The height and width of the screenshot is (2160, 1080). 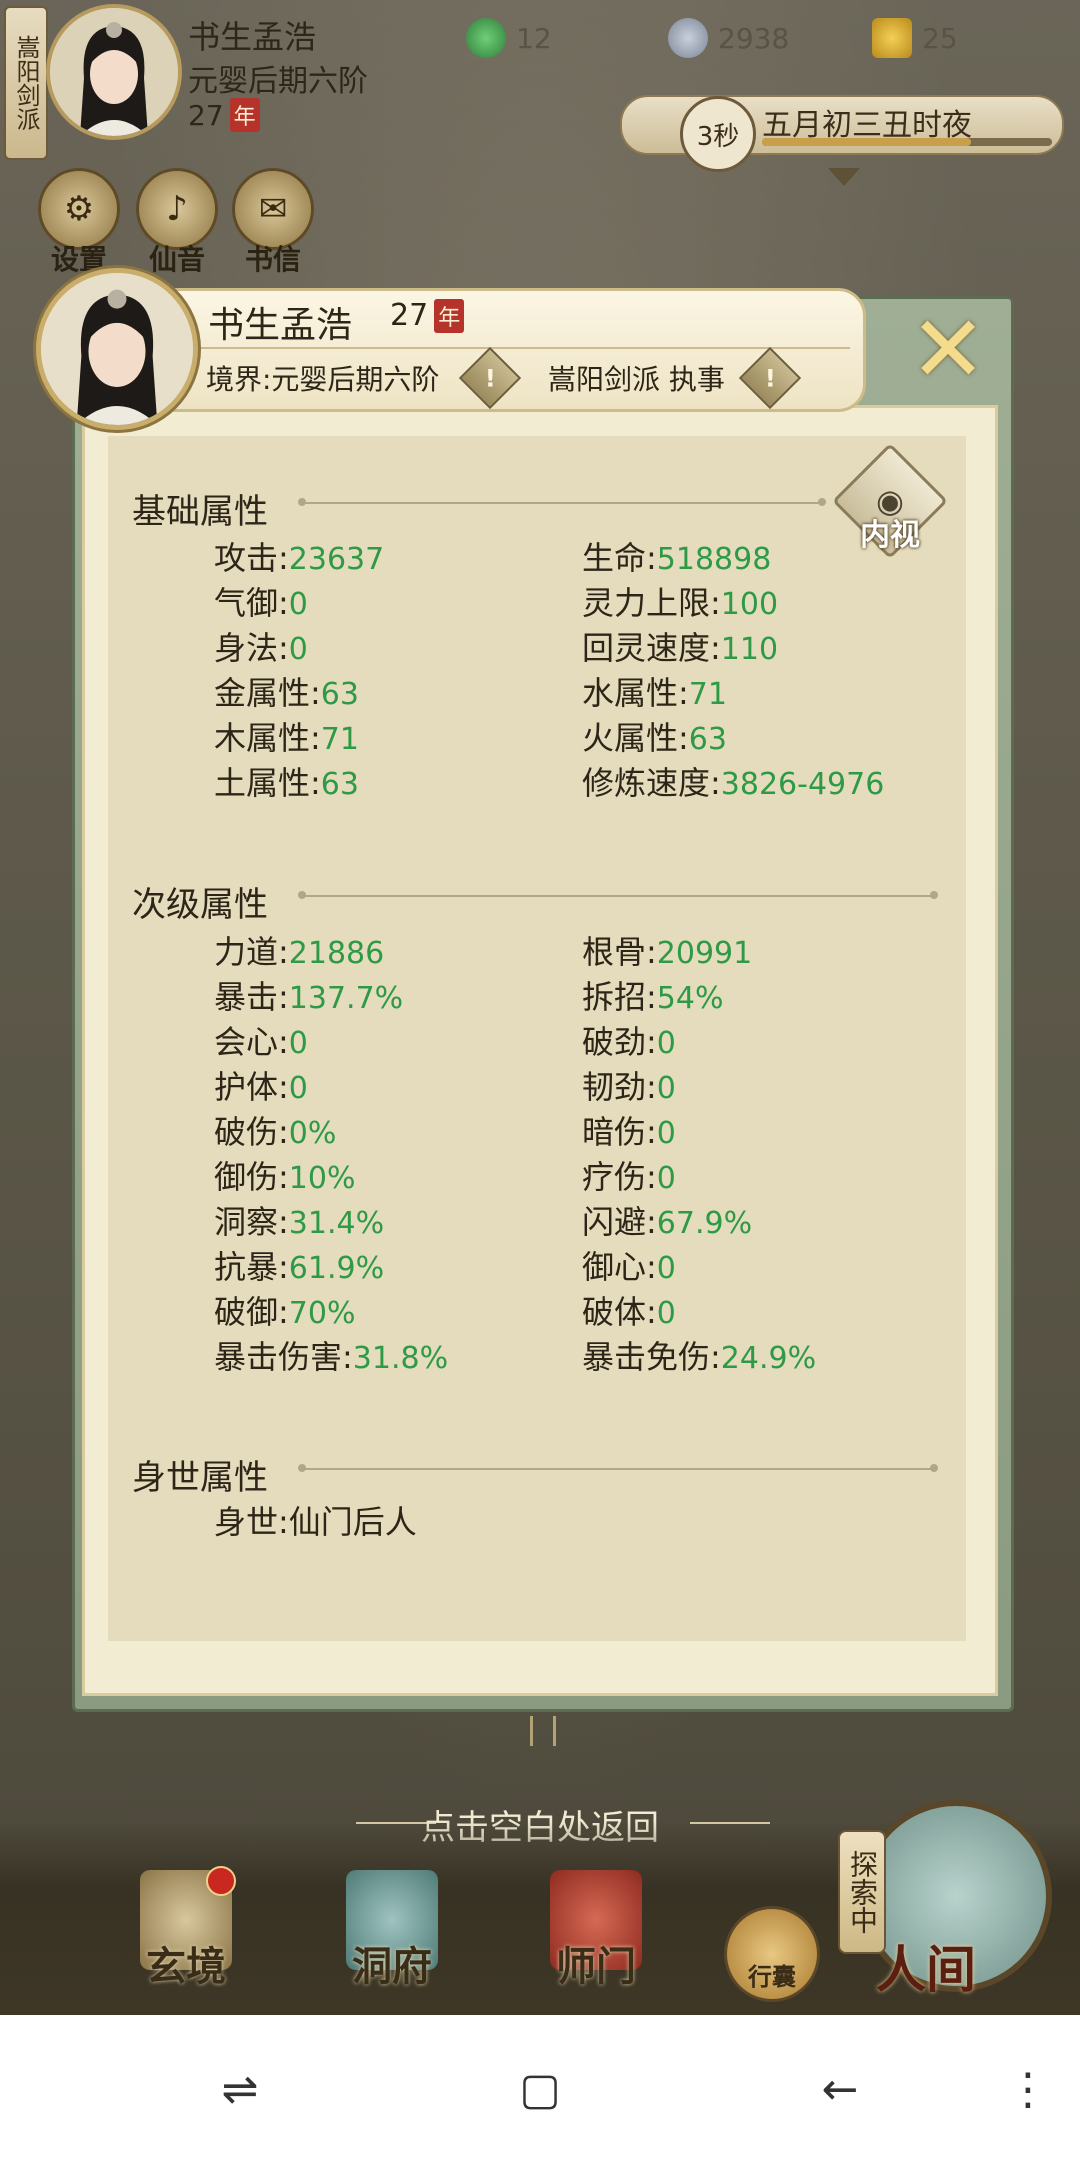 I want to click on nav-cave-dwelling: 洞府, so click(x=392, y=1931).